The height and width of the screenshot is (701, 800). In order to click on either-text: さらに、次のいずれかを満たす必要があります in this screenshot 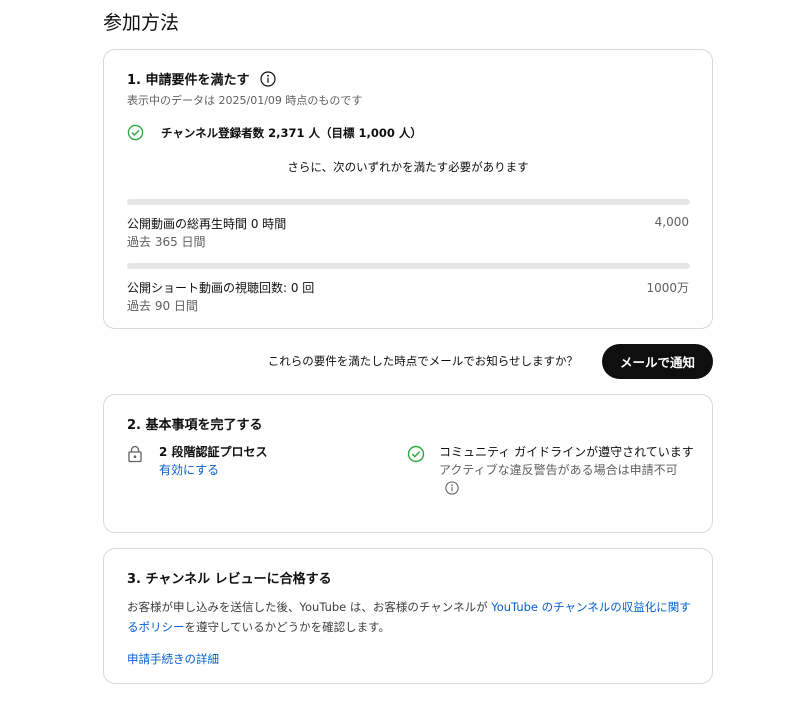, I will do `click(408, 167)`.